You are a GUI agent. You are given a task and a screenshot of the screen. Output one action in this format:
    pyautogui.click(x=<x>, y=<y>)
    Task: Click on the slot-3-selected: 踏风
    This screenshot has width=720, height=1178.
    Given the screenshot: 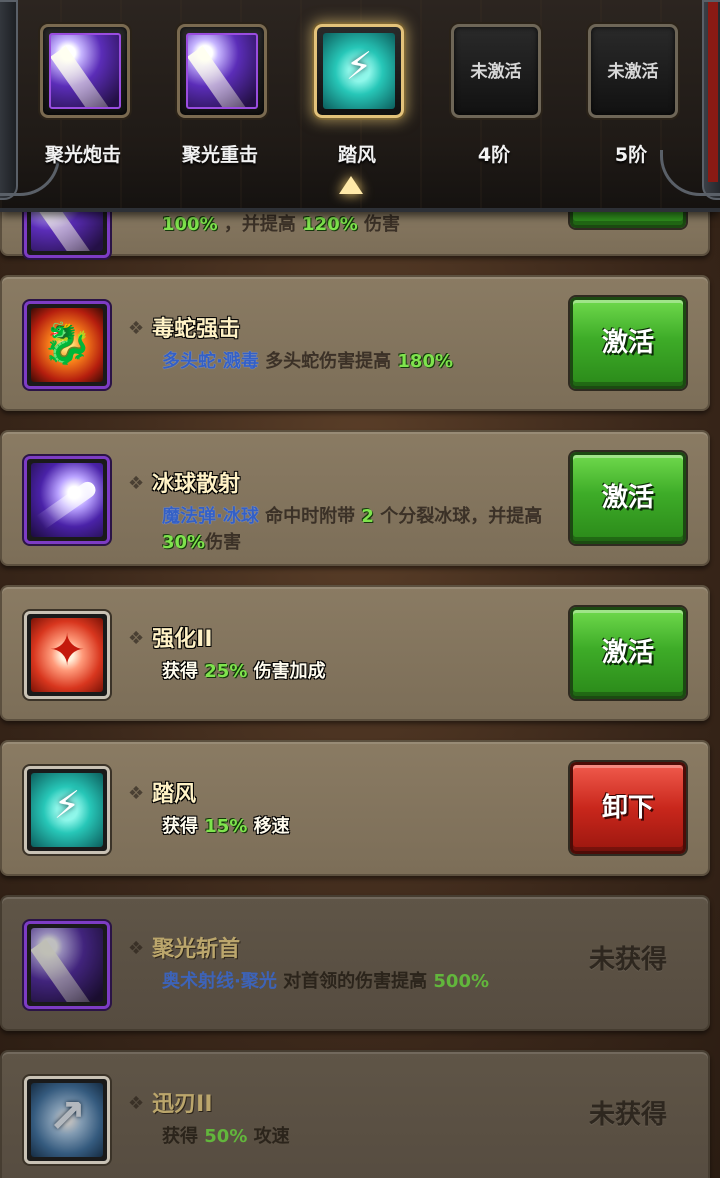 What is the action you would take?
    pyautogui.click(x=357, y=95)
    